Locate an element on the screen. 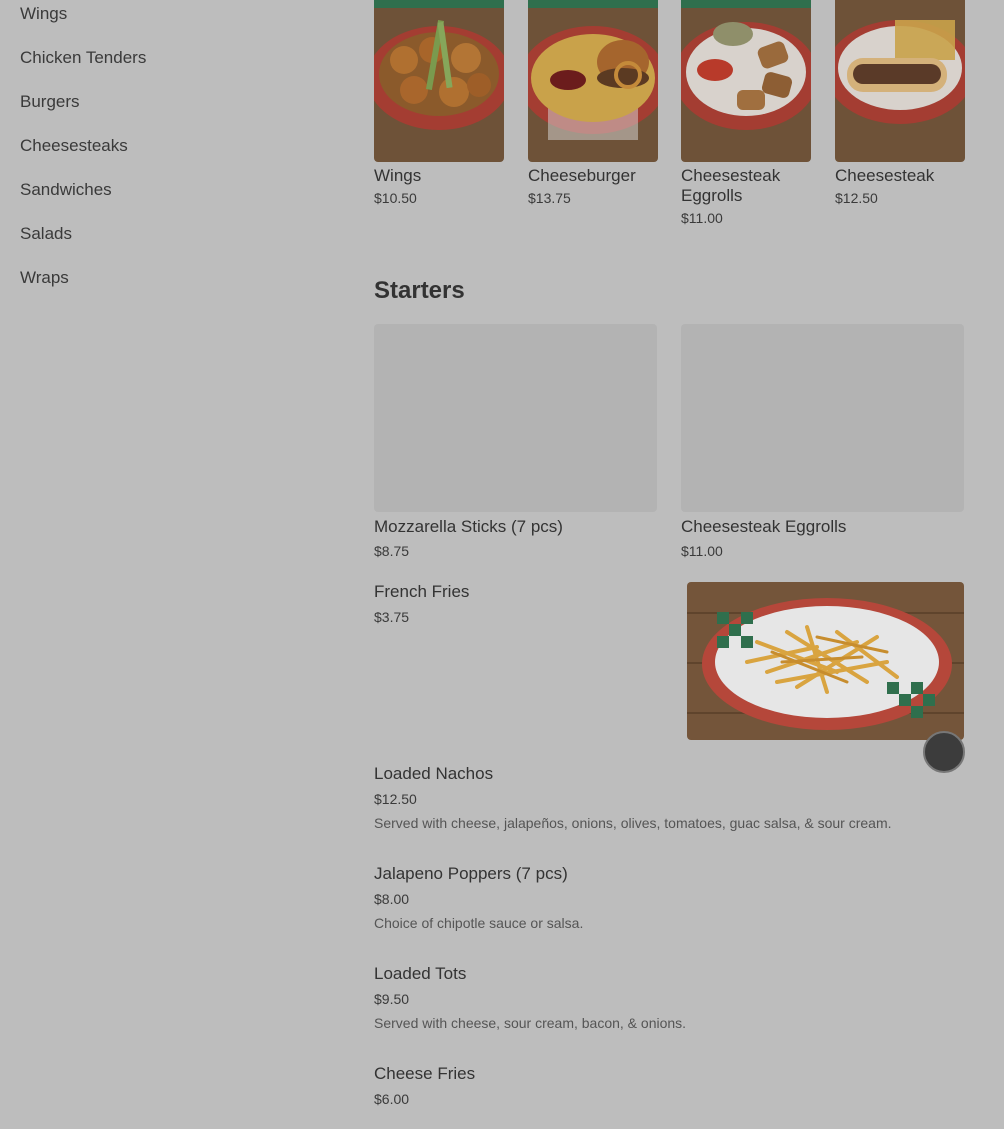 The width and height of the screenshot is (1004, 1129). sidebar-item-sandwiches: Sandwiches is located at coordinates (66, 190).